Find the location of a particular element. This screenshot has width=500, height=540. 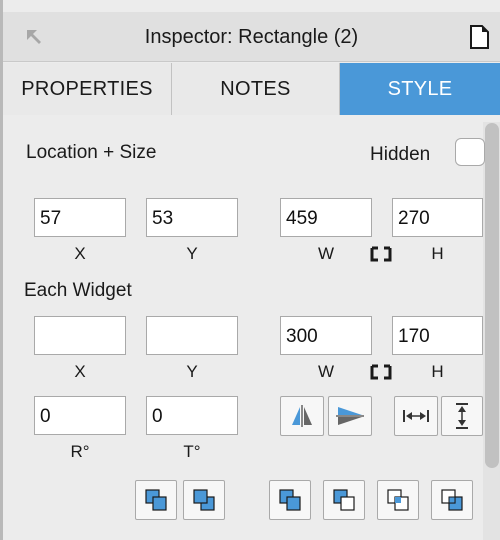

send-backward-button is located at coordinates (204, 500).